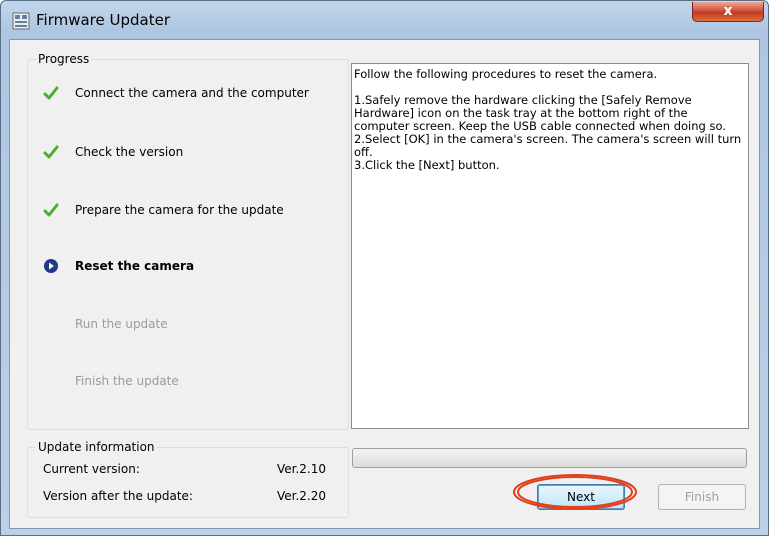 The image size is (769, 536). Describe the element at coordinates (179, 210) in the screenshot. I see `progress-step-label: Prepare the camera for the update` at that location.